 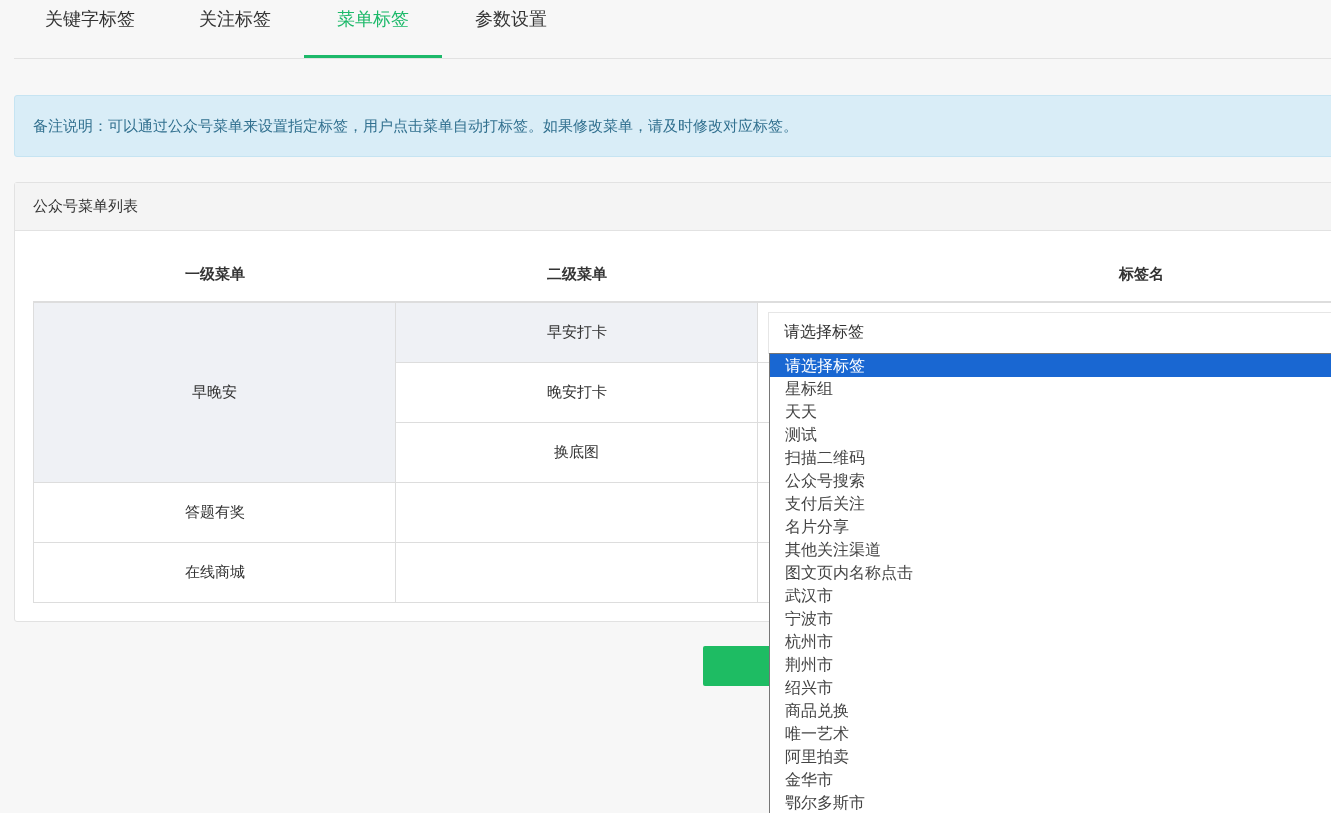 I want to click on table-cell: 早安打卡, so click(x=576, y=332).